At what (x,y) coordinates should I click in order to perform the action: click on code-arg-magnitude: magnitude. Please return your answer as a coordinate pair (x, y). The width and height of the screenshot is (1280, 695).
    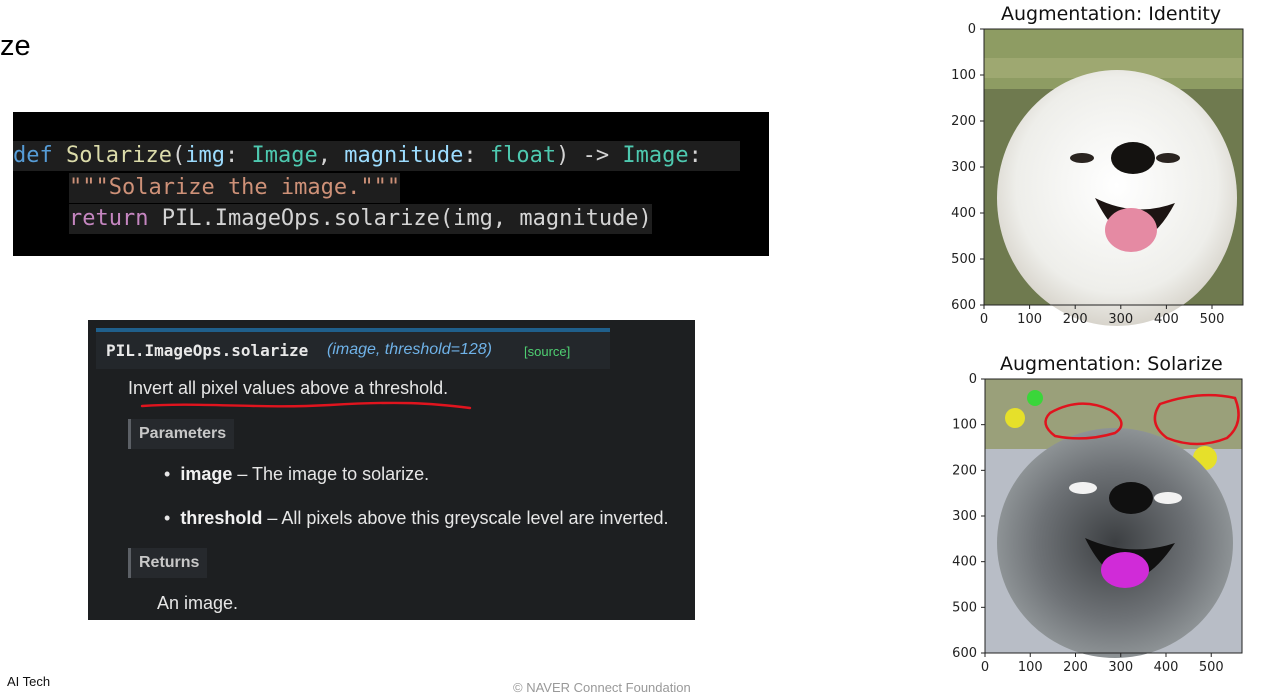
    Looking at the image, I should click on (404, 155).